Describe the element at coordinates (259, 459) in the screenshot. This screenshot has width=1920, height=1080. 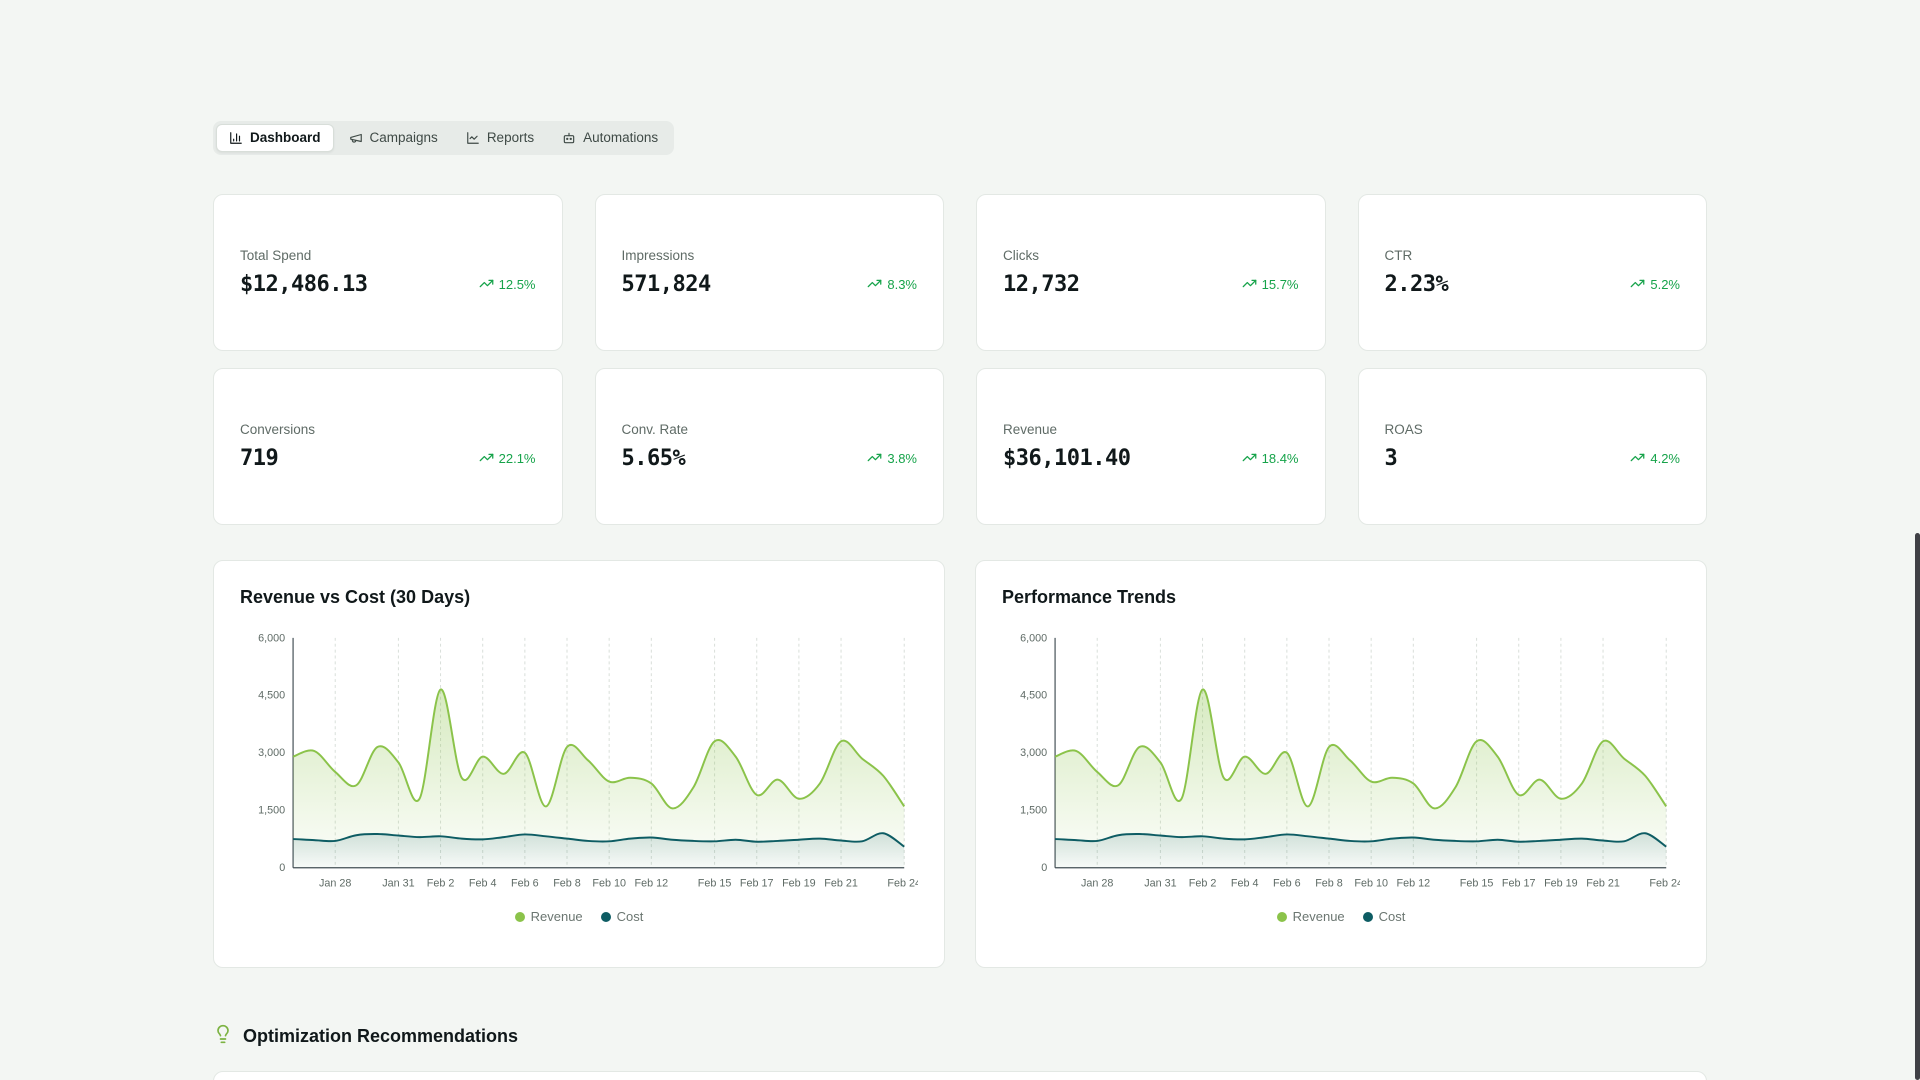
I see `kpi-value: 719` at that location.